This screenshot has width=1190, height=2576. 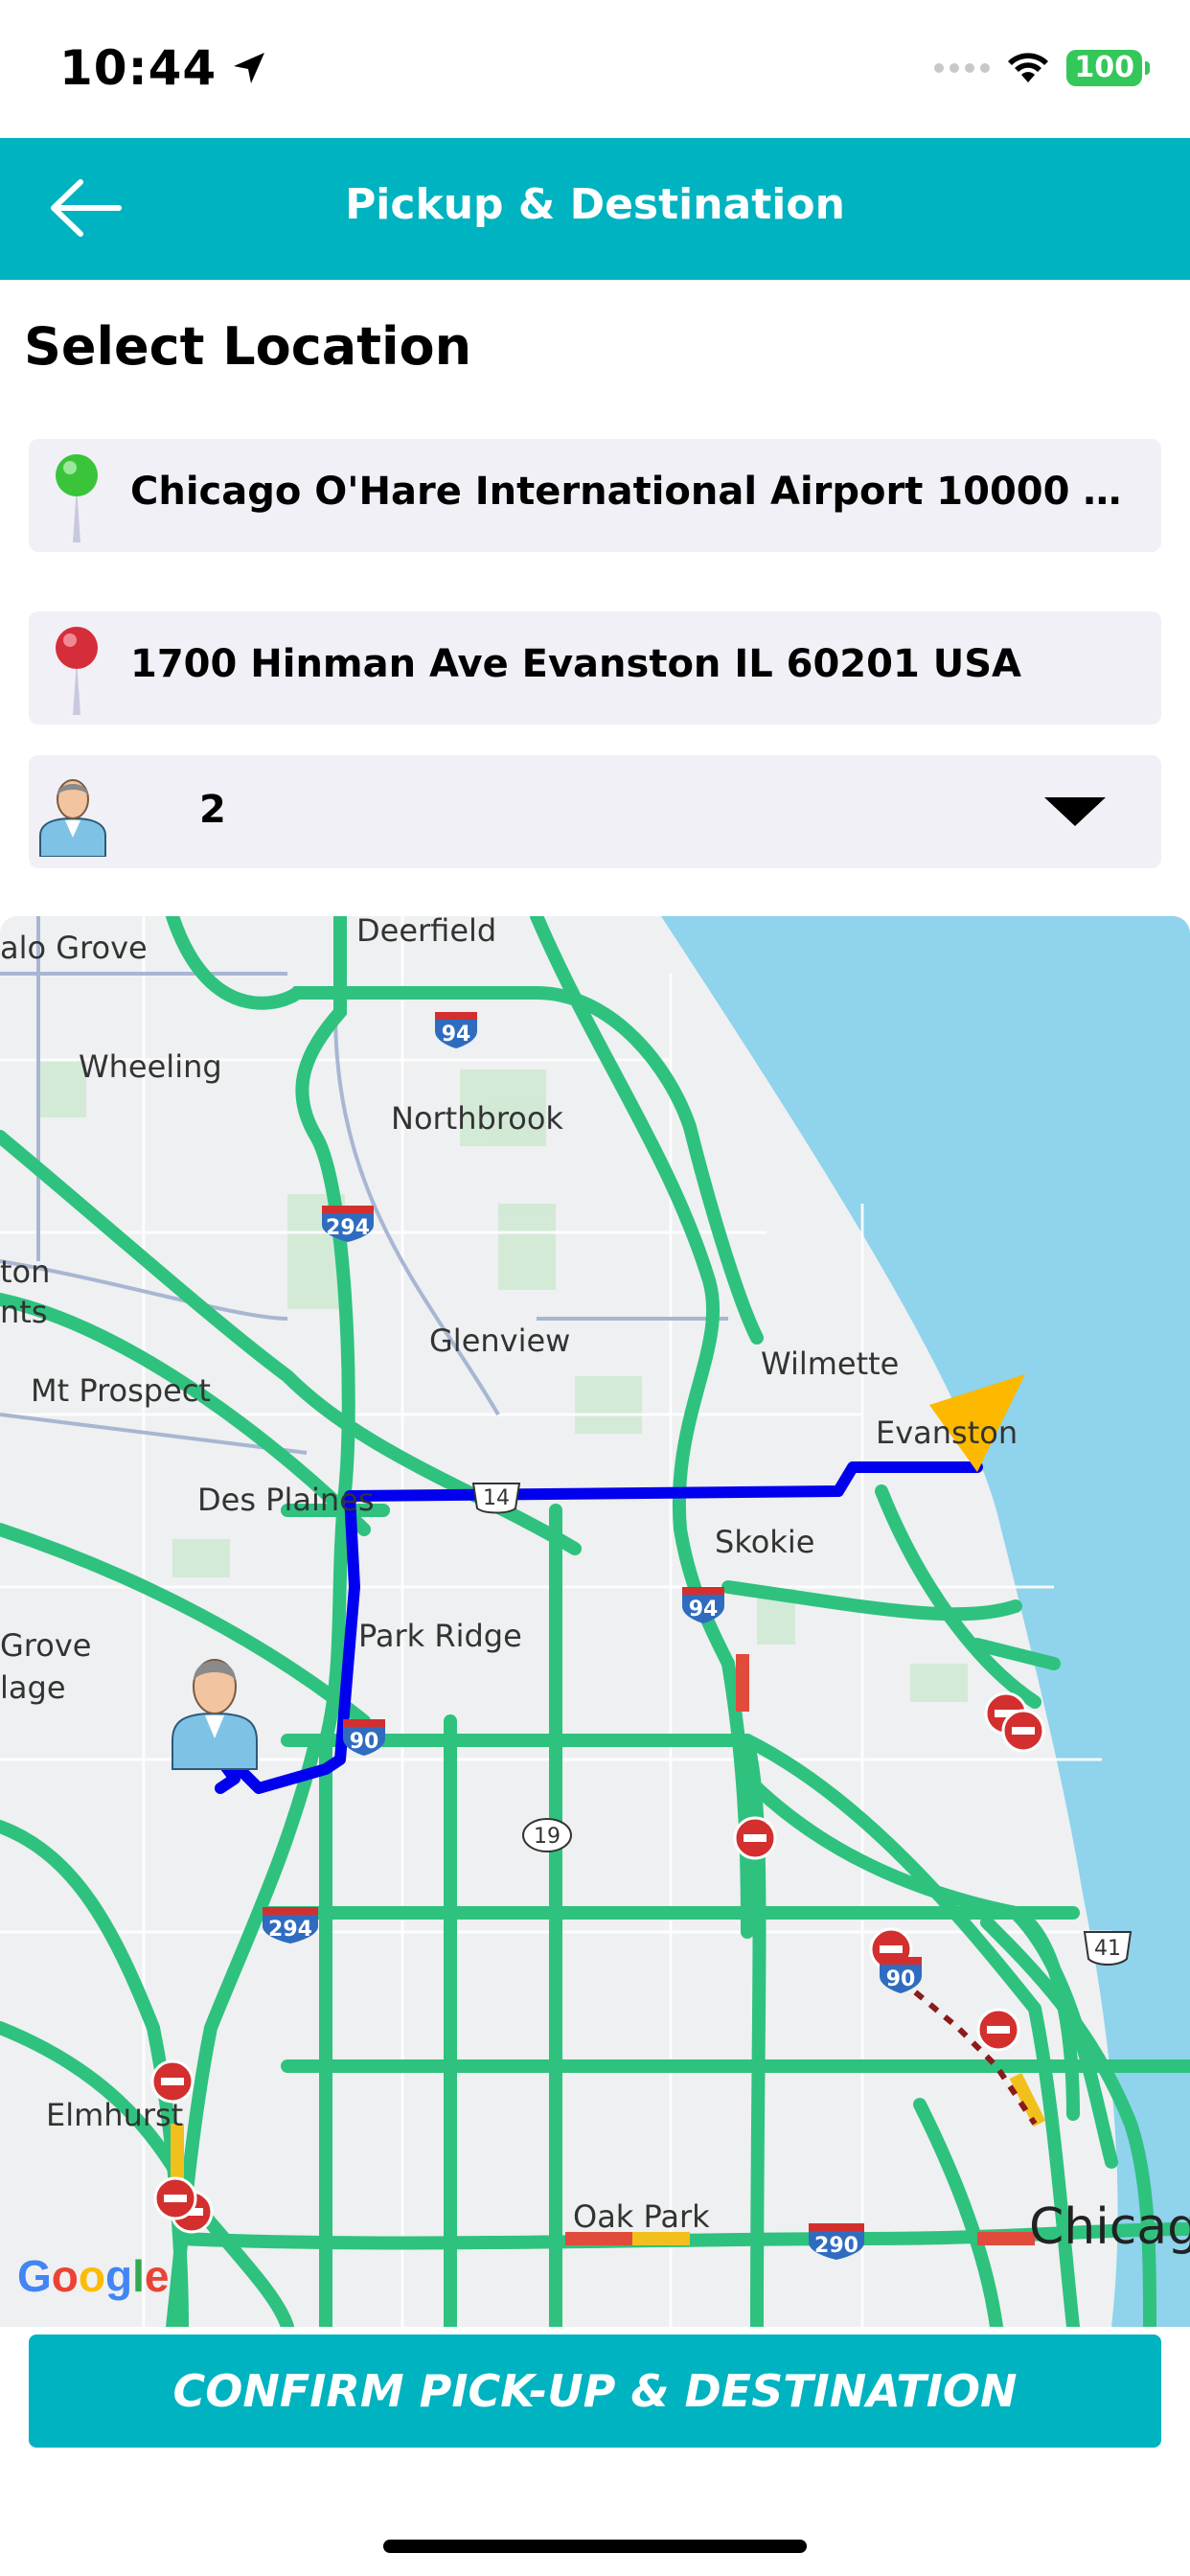 What do you see at coordinates (440, 1636) in the screenshot?
I see `map-label-park-ridge: Park Ridge` at bounding box center [440, 1636].